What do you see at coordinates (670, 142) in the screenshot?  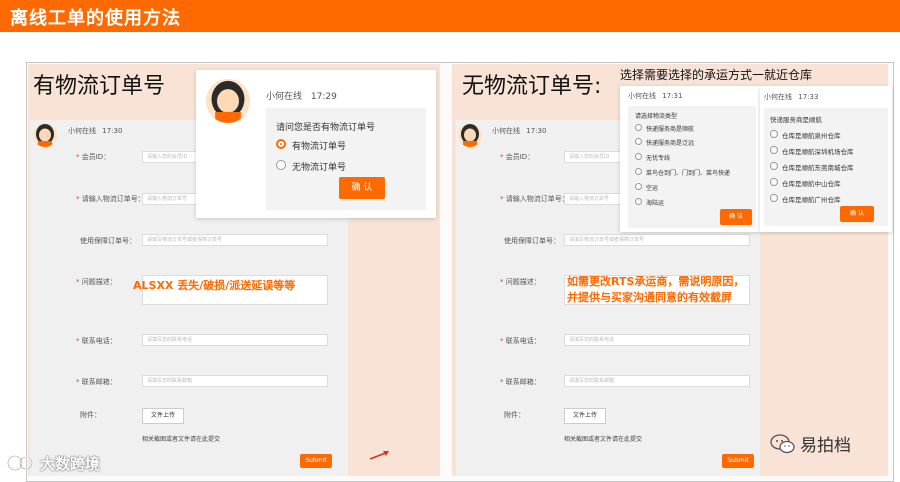 I see `option-label: 快递服务商是泛远` at bounding box center [670, 142].